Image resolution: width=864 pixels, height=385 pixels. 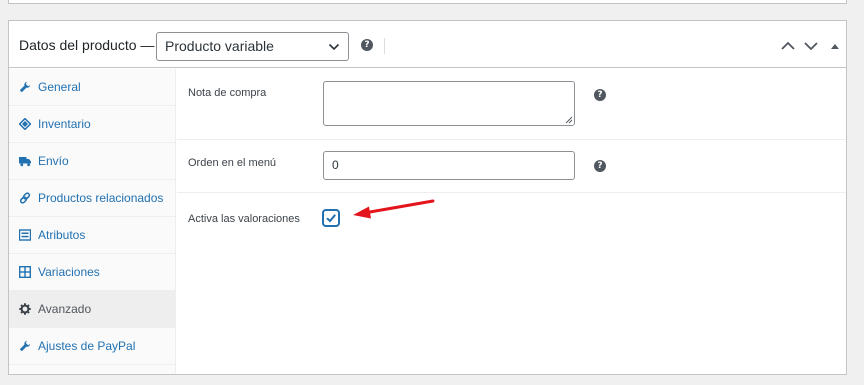 I want to click on product-type-select: Producto variable, so click(x=252, y=46).